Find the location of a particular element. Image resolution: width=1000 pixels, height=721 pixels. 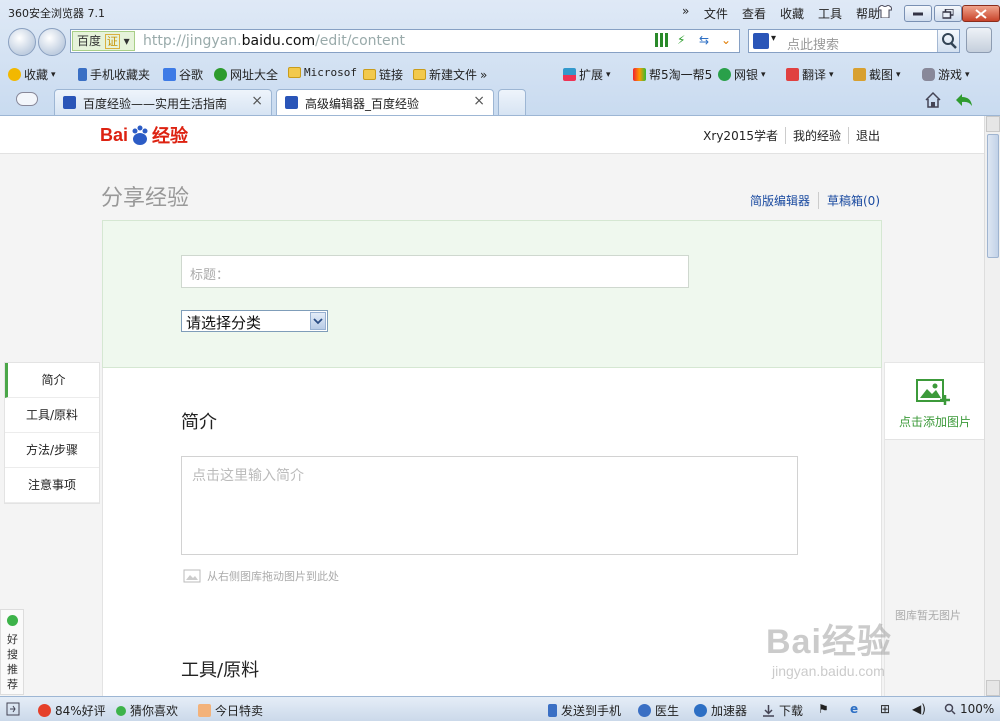

tab-strip: 百度经验——实用生活指南 × 高级编辑器_百度经验 × is located at coordinates (500, 101).